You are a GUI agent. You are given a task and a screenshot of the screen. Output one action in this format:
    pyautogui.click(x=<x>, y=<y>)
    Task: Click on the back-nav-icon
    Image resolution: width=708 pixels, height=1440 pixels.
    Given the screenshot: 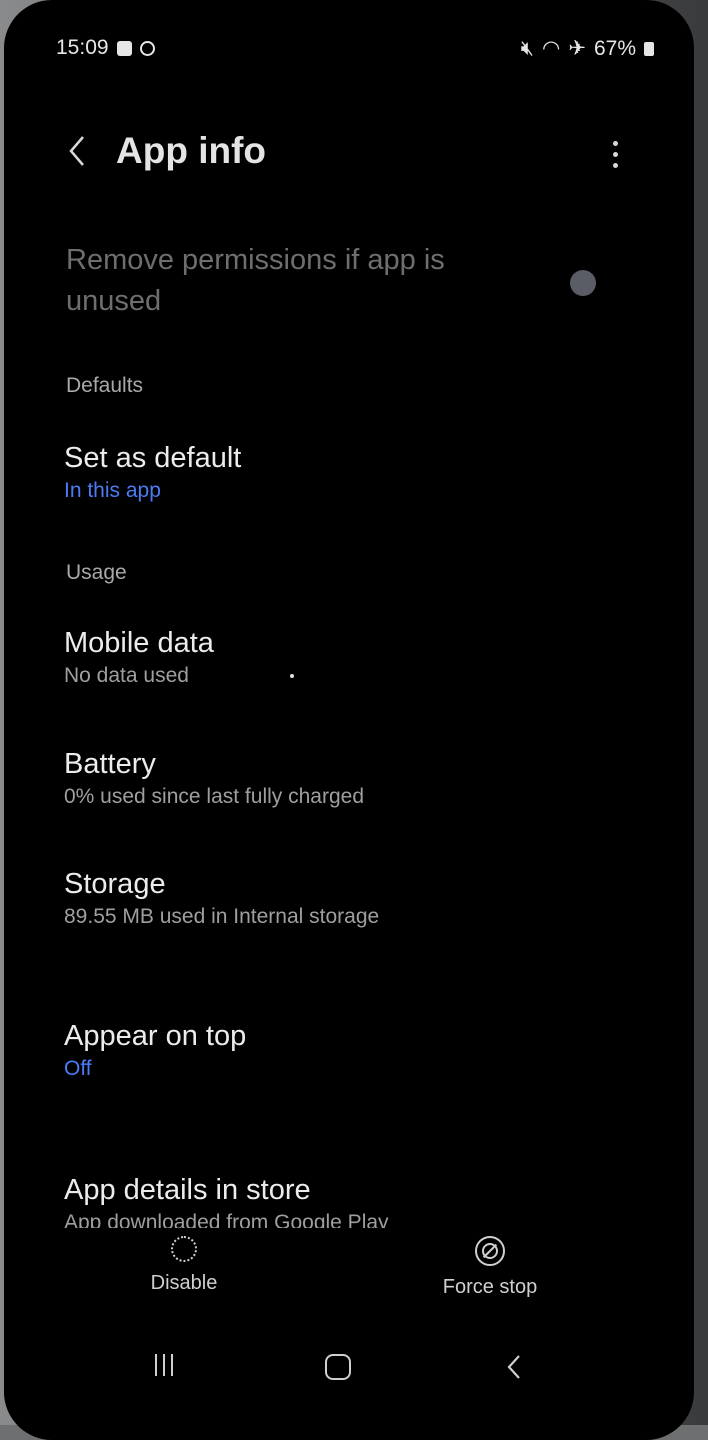 What is the action you would take?
    pyautogui.click(x=513, y=1367)
    